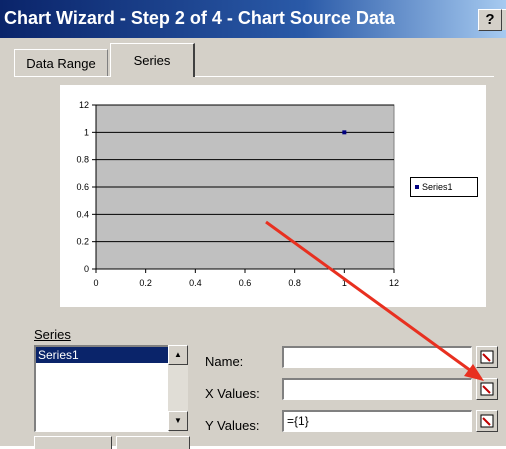 Image resolution: width=506 pixels, height=449 pixels. Describe the element at coordinates (145, 283) in the screenshot. I see `x-tick-label: 0.2` at that location.